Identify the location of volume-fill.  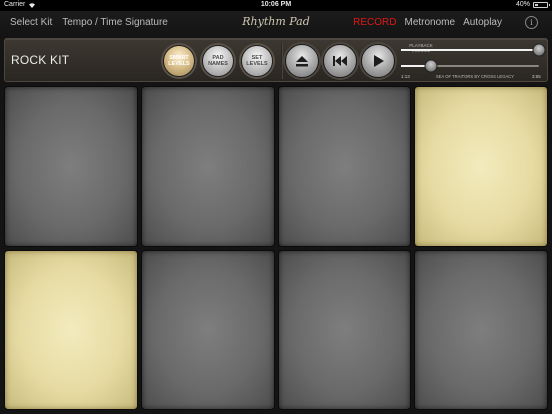
(470, 50).